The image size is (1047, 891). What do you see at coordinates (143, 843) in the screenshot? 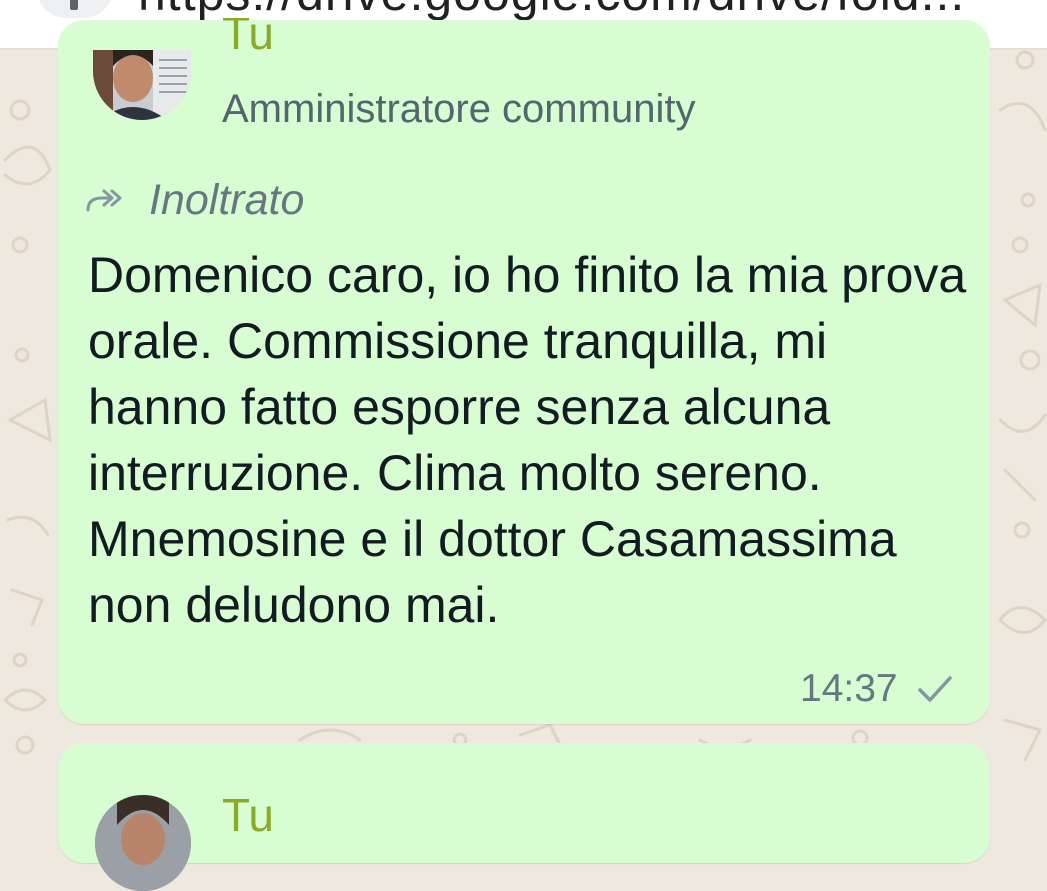
I see `avatar` at bounding box center [143, 843].